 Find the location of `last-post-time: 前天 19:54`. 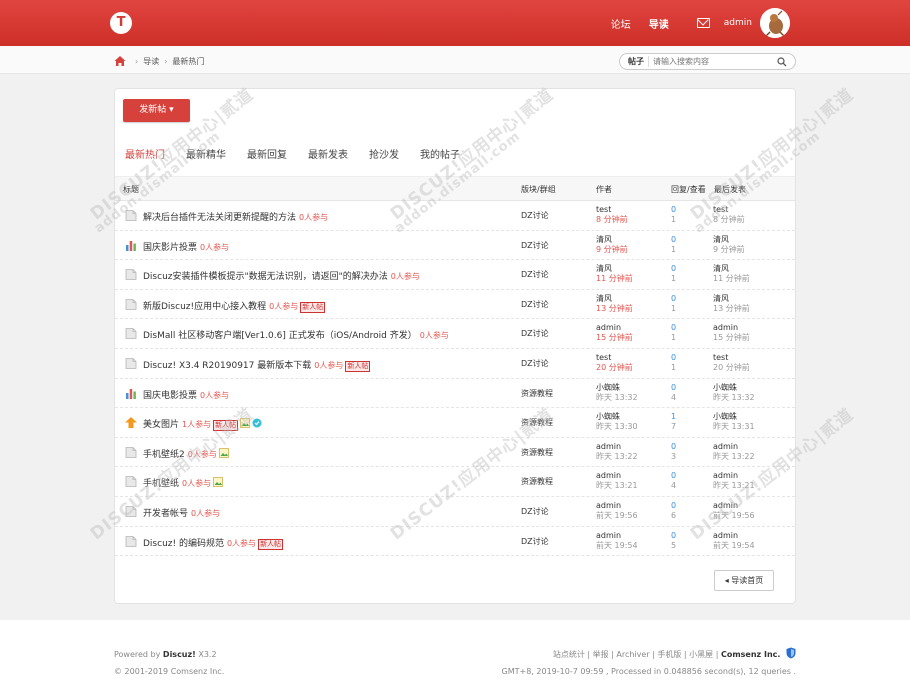

last-post-time: 前天 19:54 is located at coordinates (734, 546).